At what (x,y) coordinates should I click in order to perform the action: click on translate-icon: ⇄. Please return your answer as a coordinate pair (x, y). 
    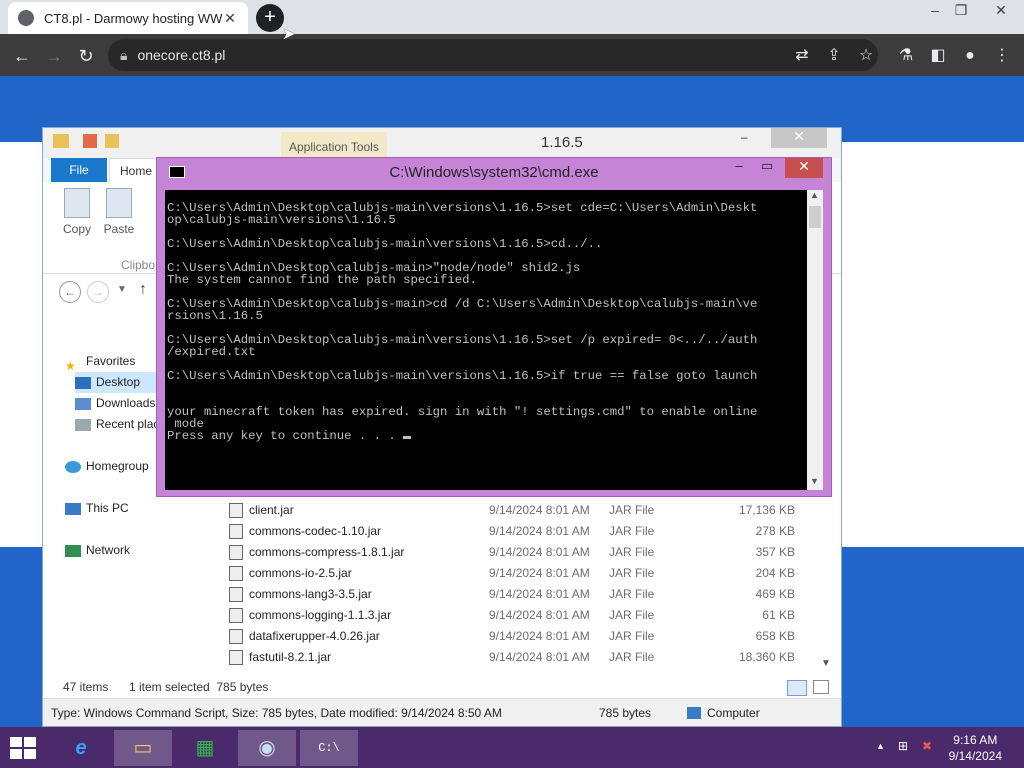
    Looking at the image, I should click on (802, 56).